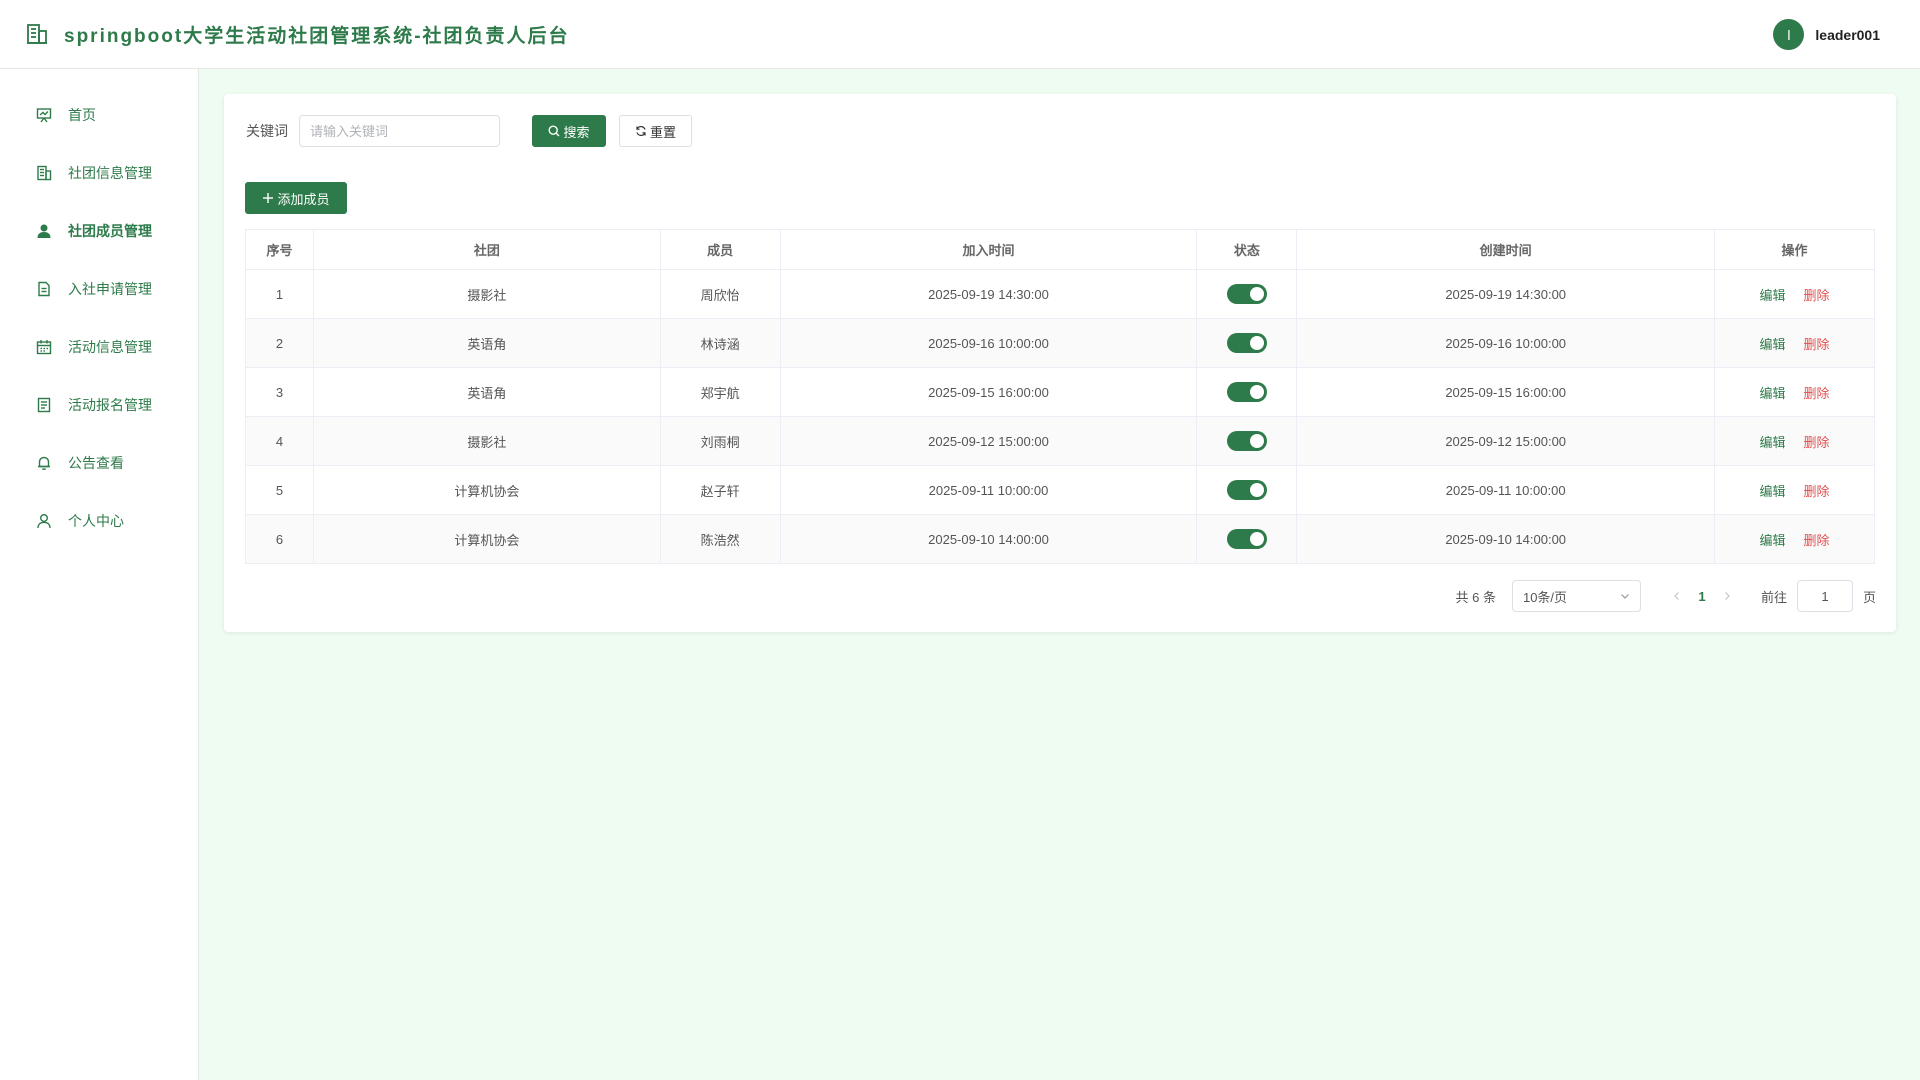 The height and width of the screenshot is (1080, 1920). I want to click on cell-member: 赵子轩, so click(720, 490).